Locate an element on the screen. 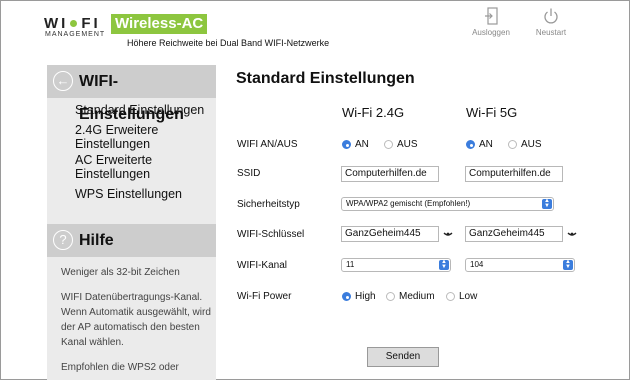 This screenshot has height=380, width=630. wifi-24g-off-radio: AUS is located at coordinates (401, 144).